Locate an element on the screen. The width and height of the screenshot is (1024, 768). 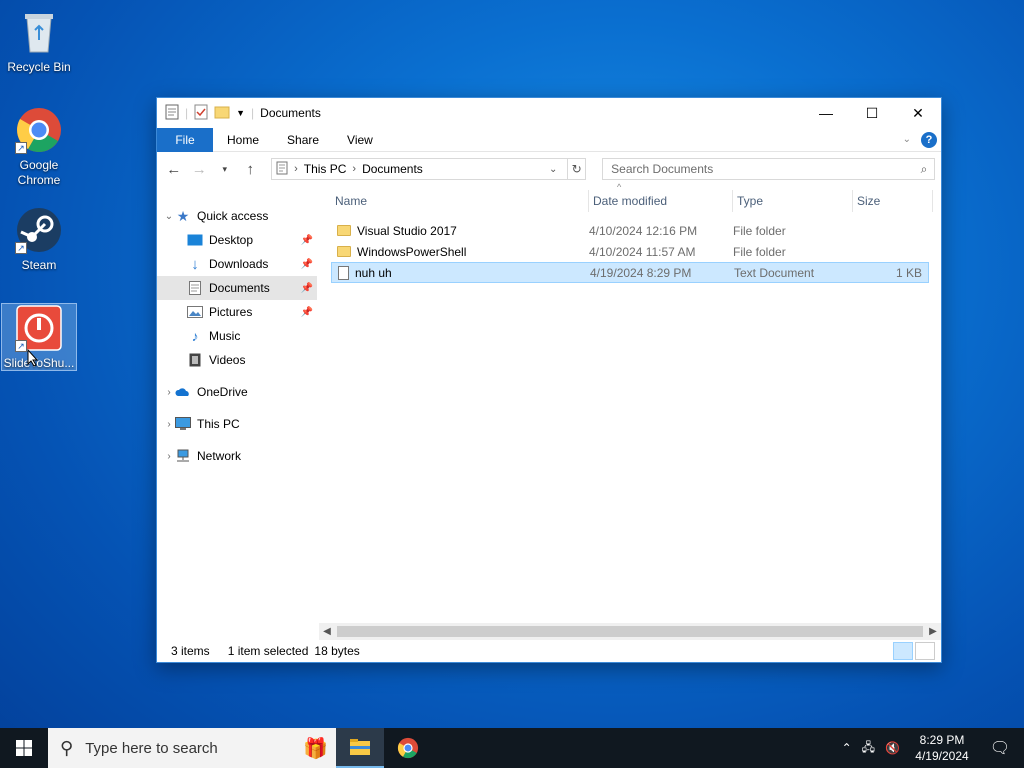
star-icon: ★ is located at coordinates (183, 215).